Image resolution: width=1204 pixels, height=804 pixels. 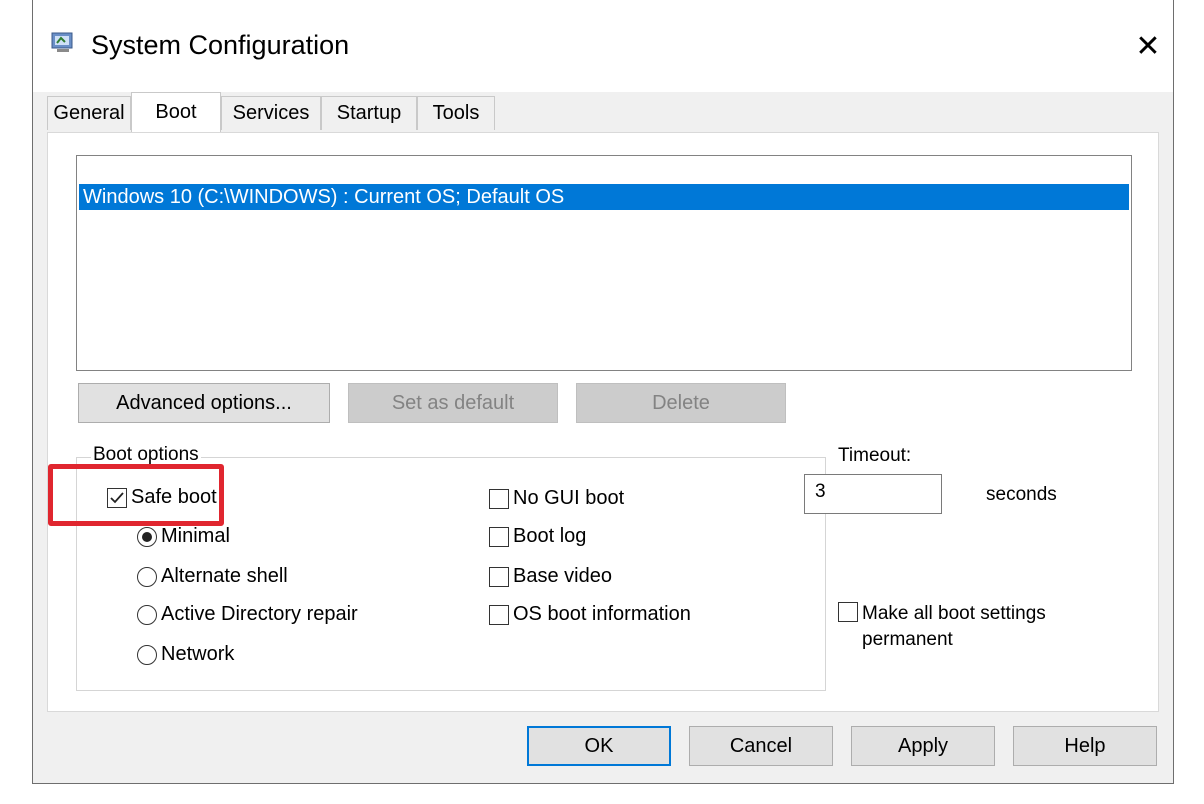 I want to click on tab-general: General, so click(x=89, y=113).